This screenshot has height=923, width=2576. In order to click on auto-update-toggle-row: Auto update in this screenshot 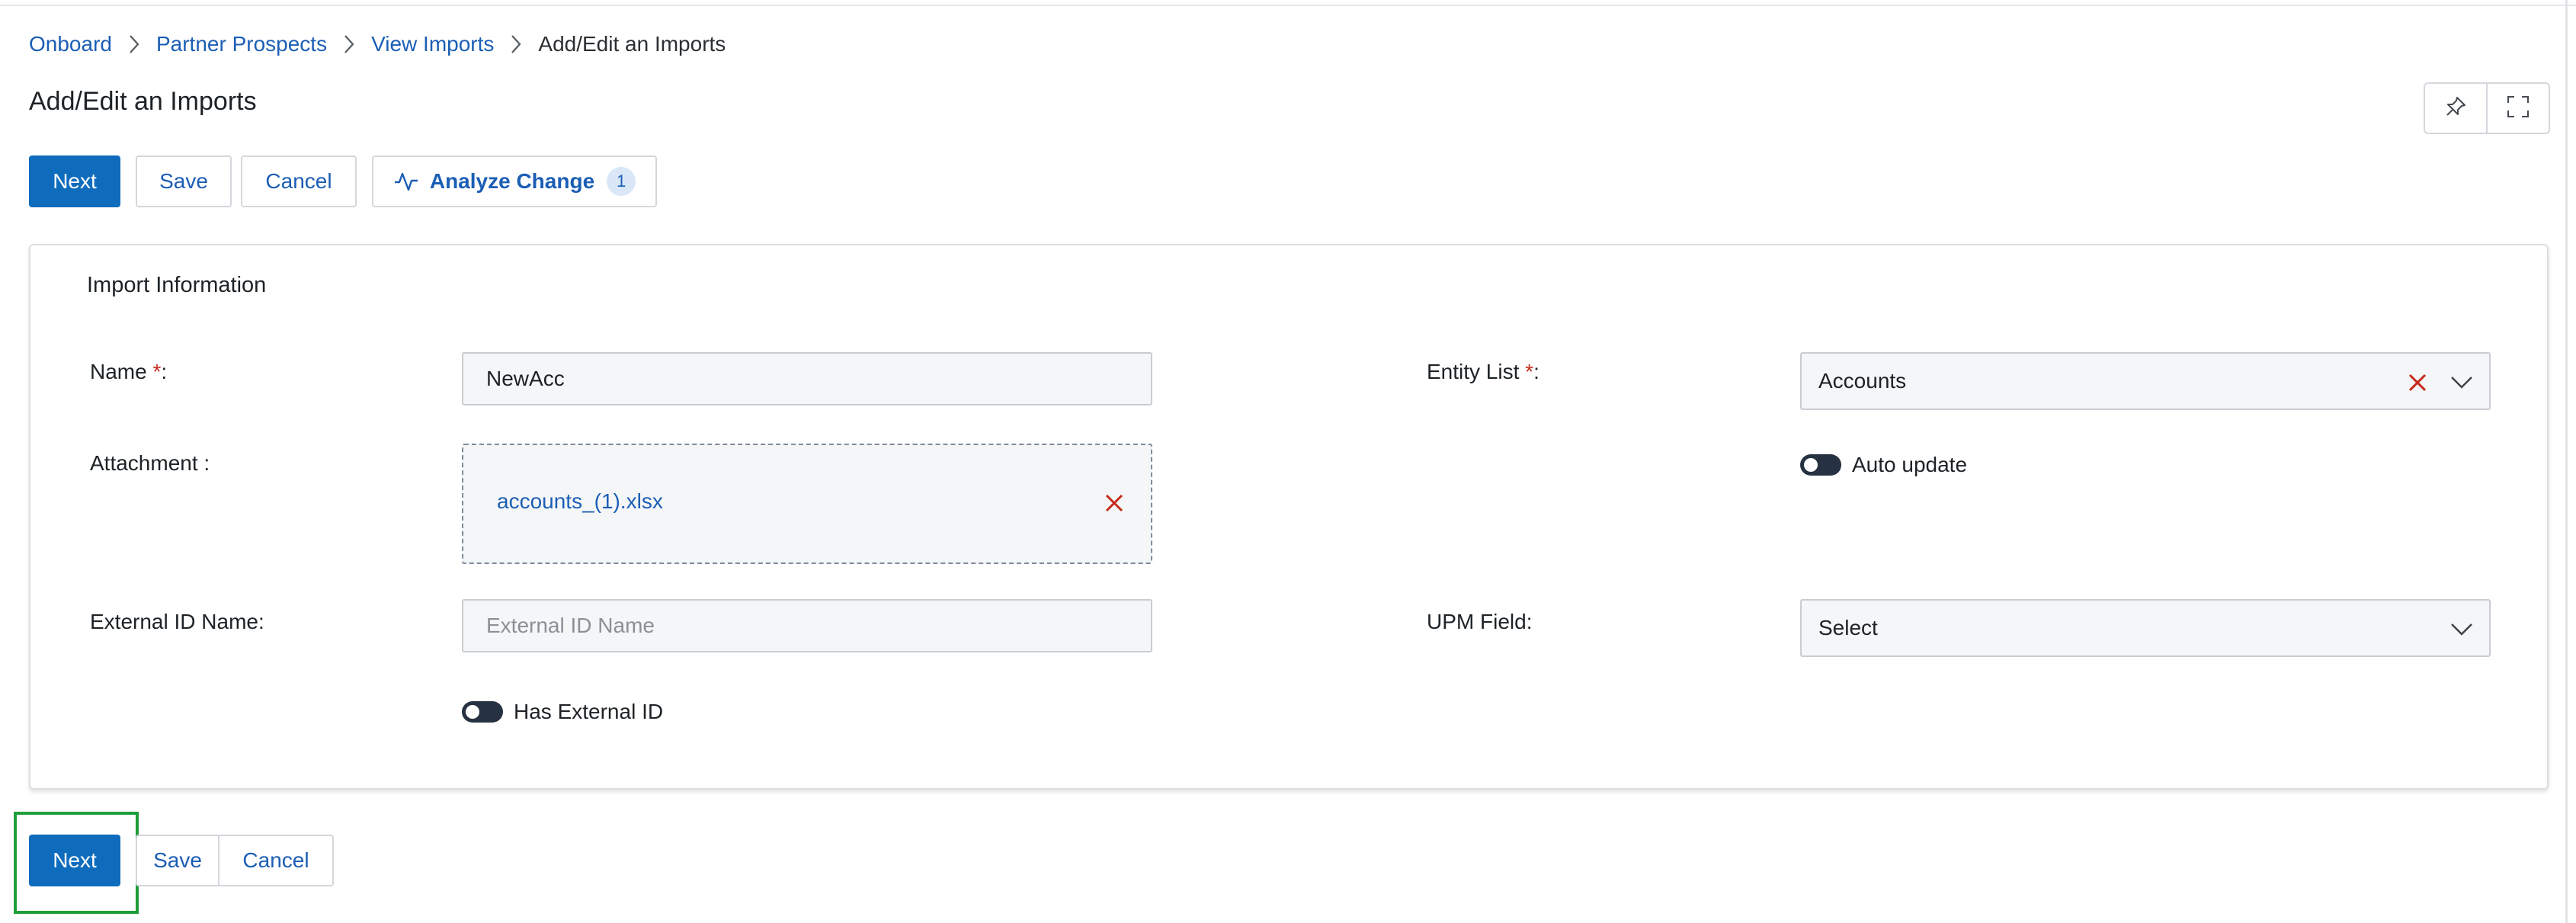, I will do `click(1883, 465)`.